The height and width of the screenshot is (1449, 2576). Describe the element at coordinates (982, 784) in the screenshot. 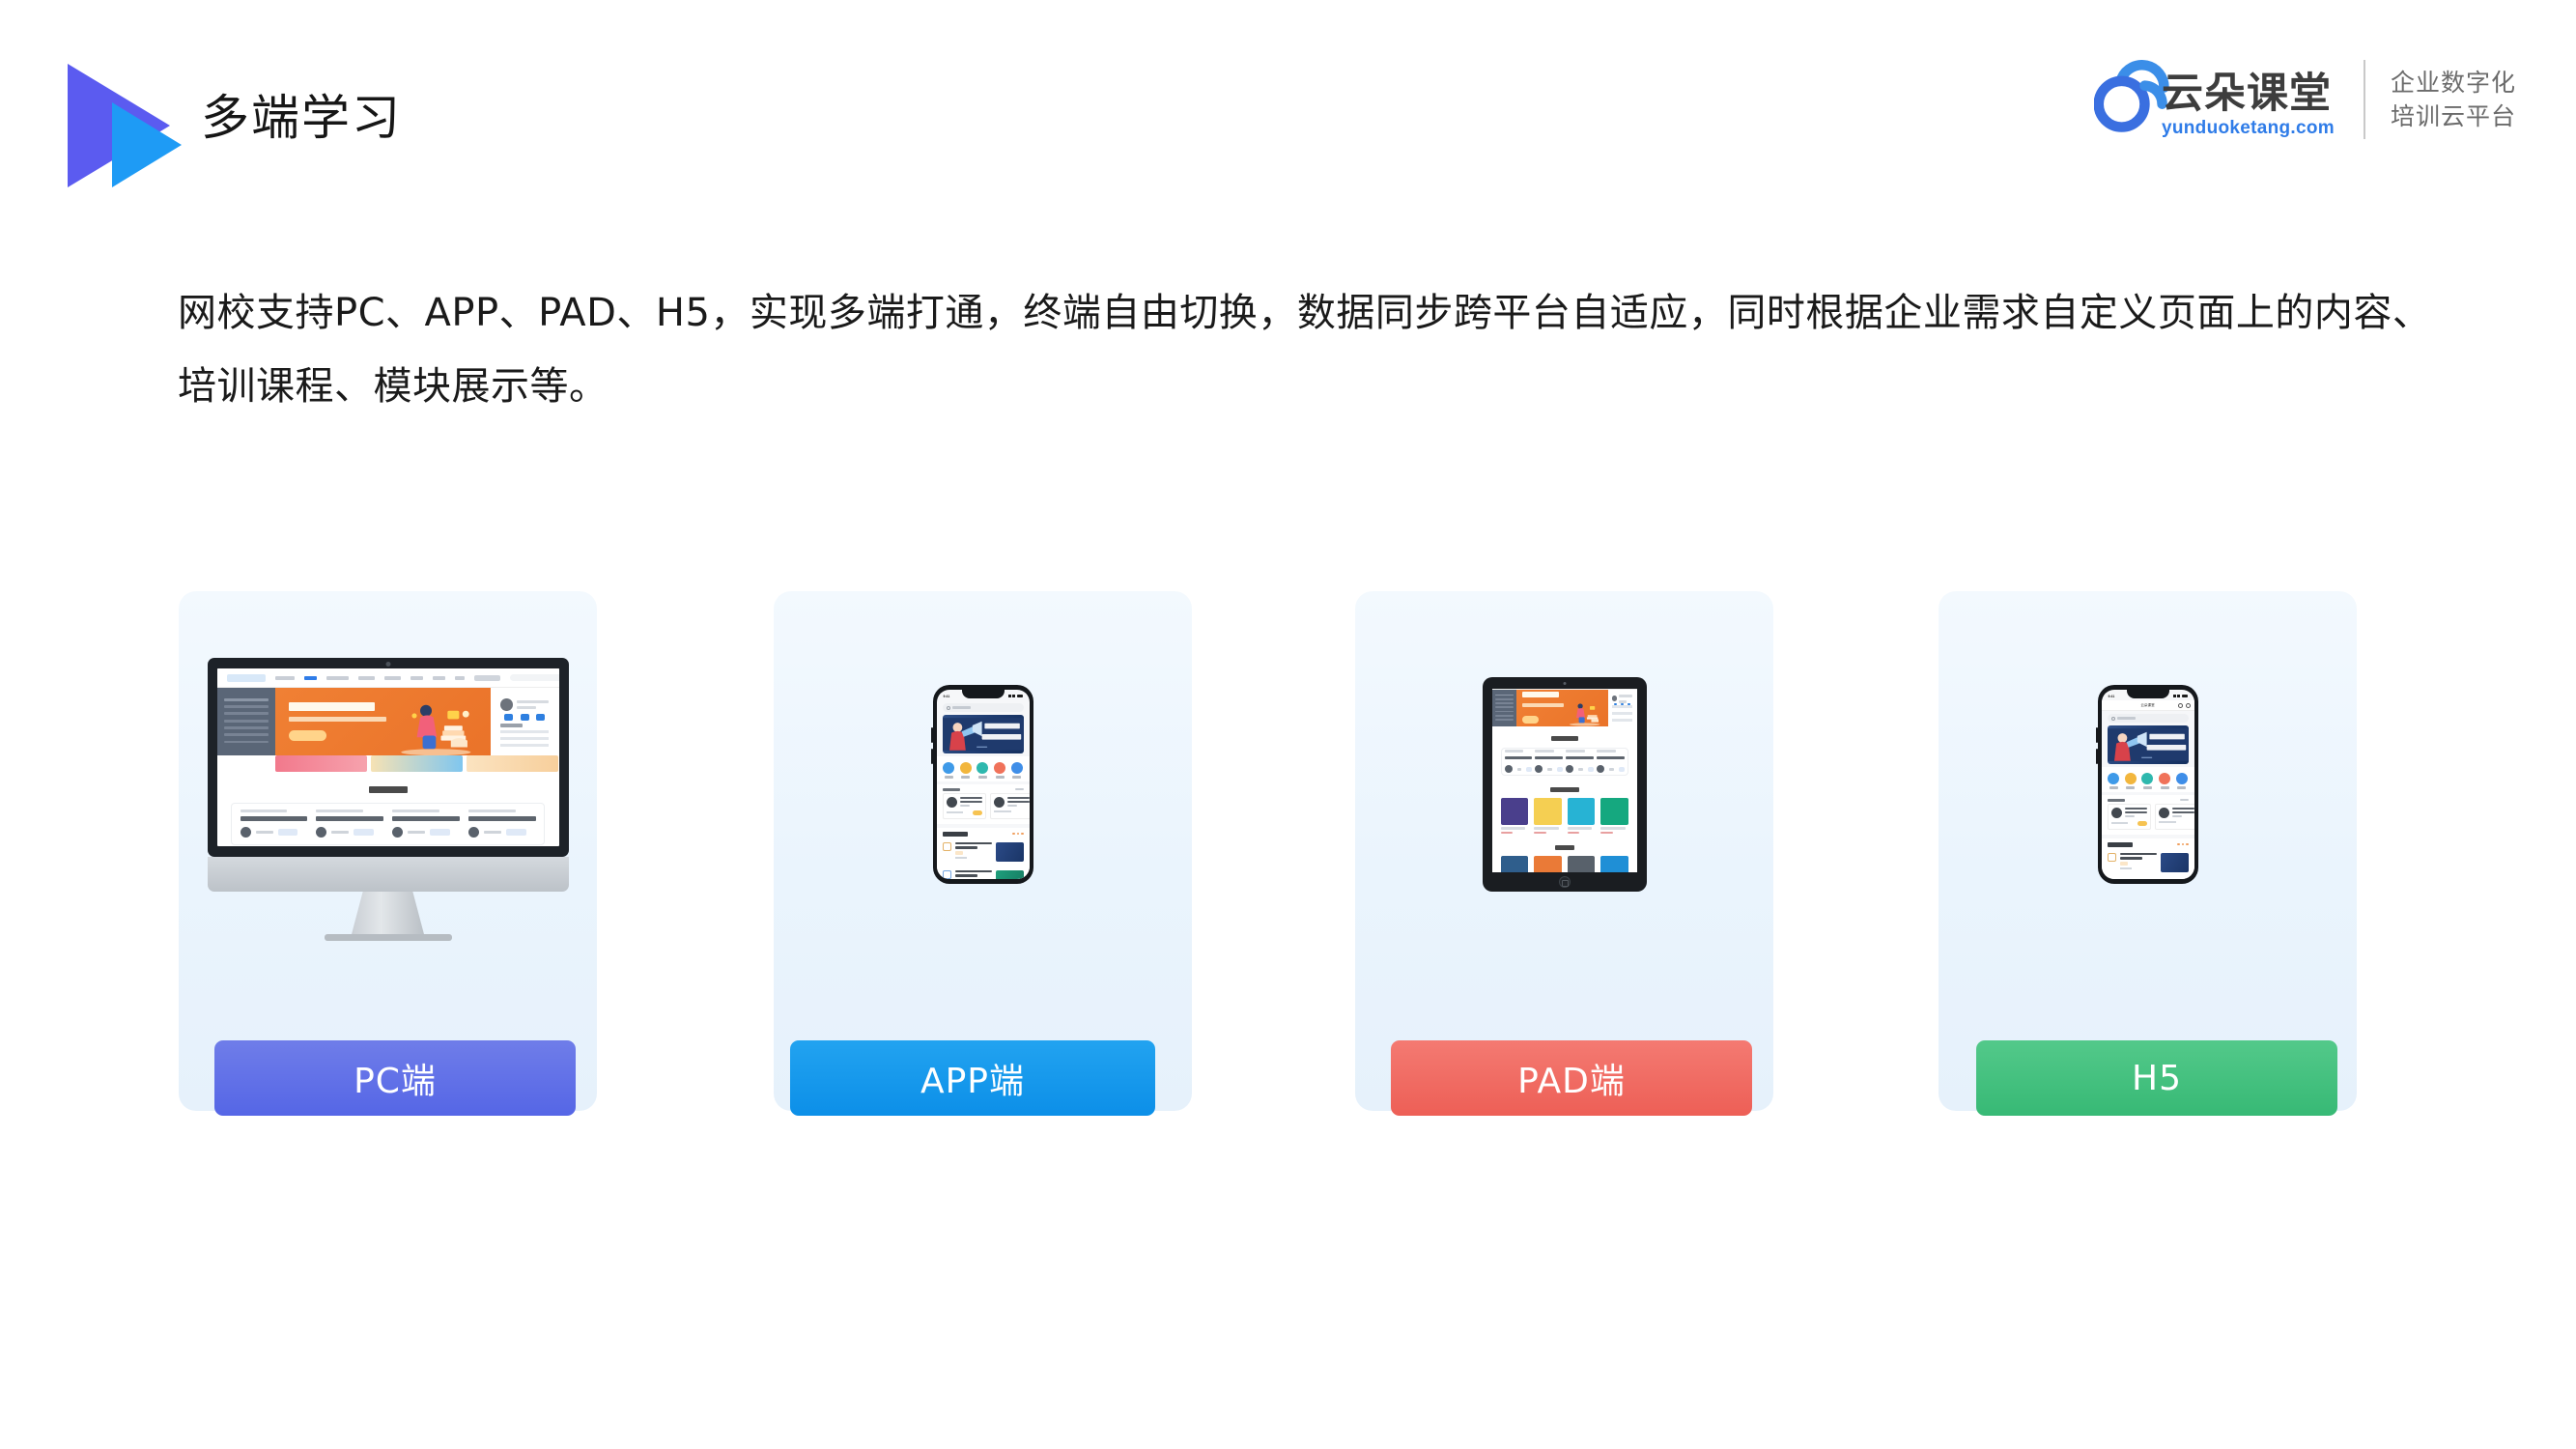

I see `iphone-device: 9:41` at that location.